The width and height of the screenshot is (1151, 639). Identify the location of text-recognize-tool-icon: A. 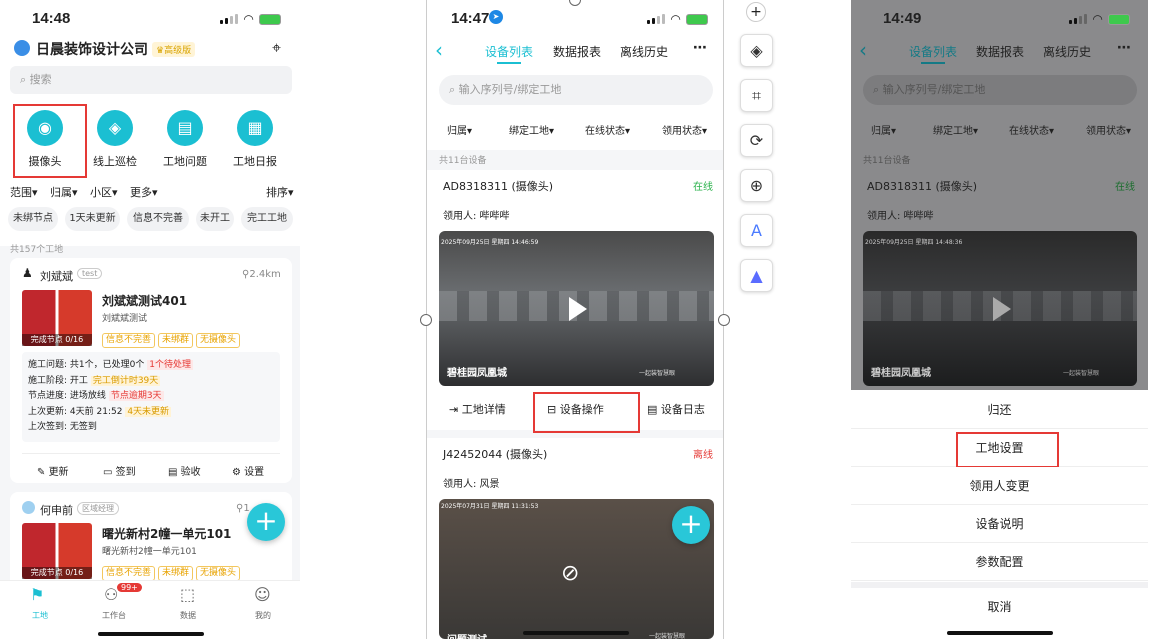
(756, 230).